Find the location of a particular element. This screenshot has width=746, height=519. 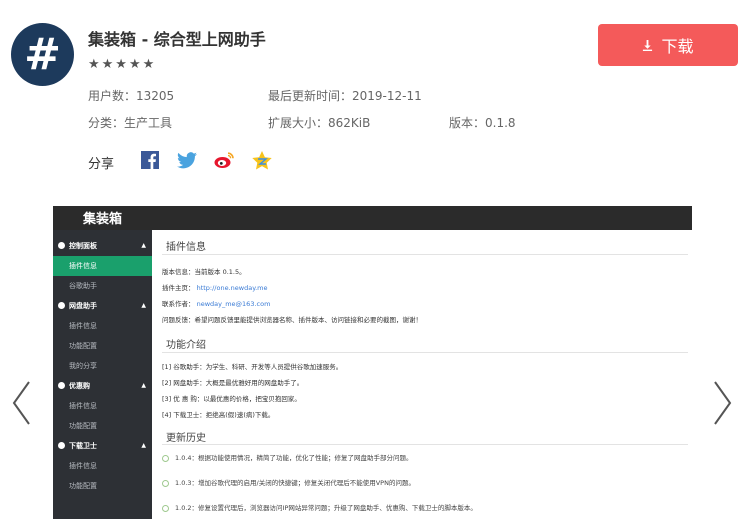

category: 分类：生产工具 is located at coordinates (130, 123).